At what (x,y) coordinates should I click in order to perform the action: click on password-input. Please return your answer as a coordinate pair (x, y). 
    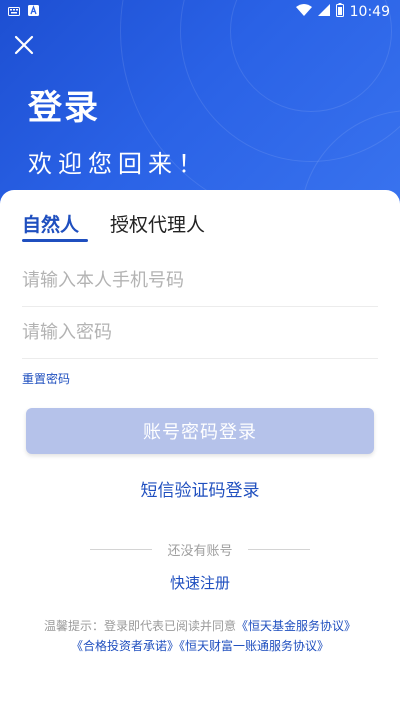
    Looking at the image, I should click on (200, 332).